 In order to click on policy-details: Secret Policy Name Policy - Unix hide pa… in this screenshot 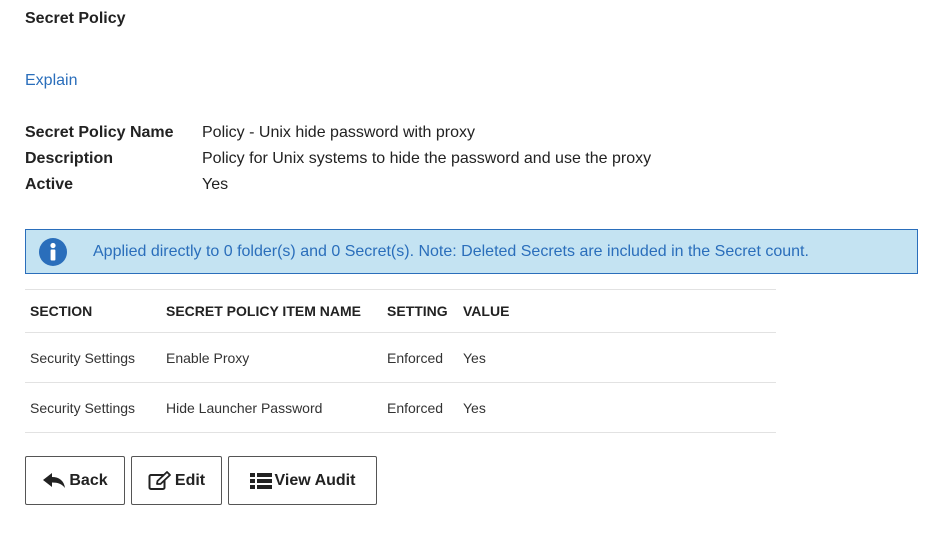, I will do `click(338, 159)`.